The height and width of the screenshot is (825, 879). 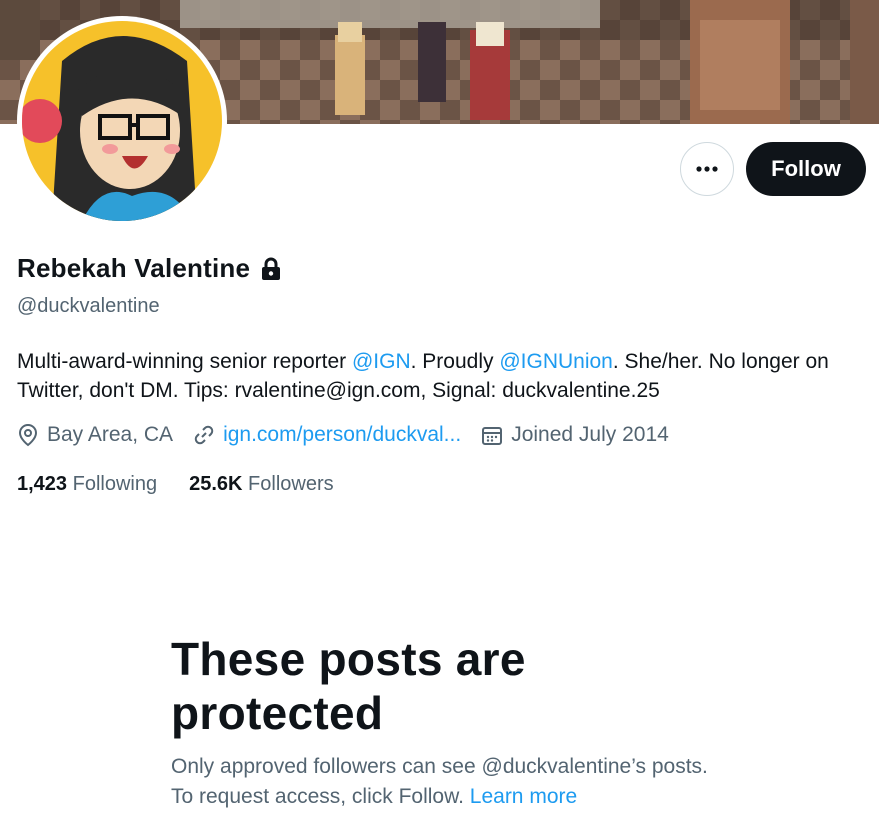 I want to click on followers-link: 25.6K Followers, so click(x=261, y=484).